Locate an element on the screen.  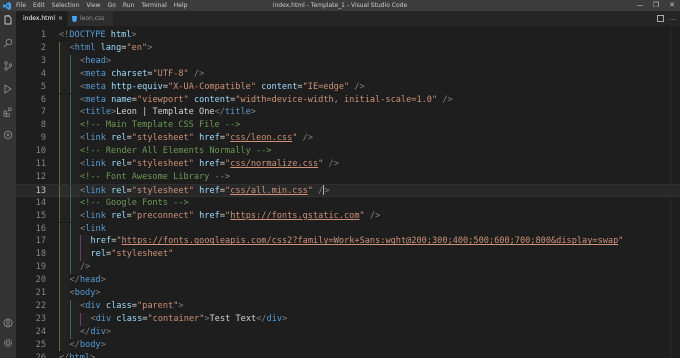
code-line: 16 <link is located at coordinates (348, 229).